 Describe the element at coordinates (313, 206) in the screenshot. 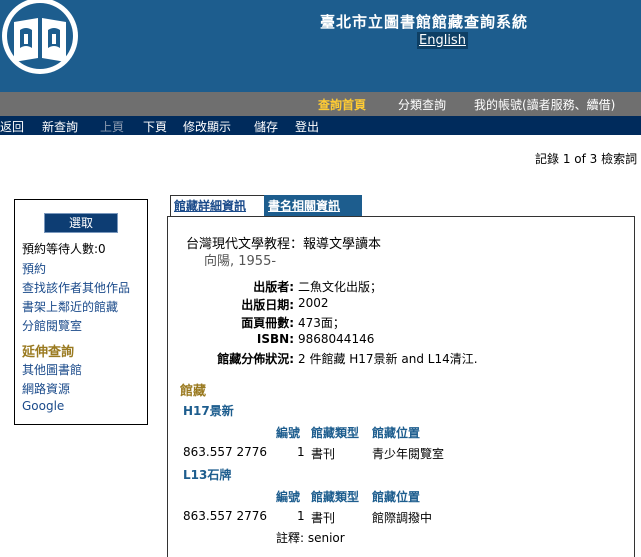

I see `tab-title-related: 書名相關資訊` at that location.